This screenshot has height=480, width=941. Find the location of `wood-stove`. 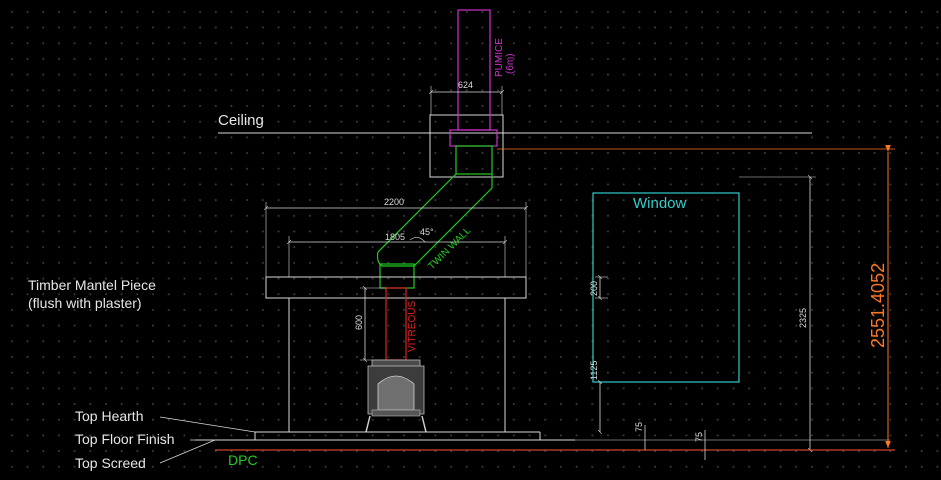

wood-stove is located at coordinates (396, 396).